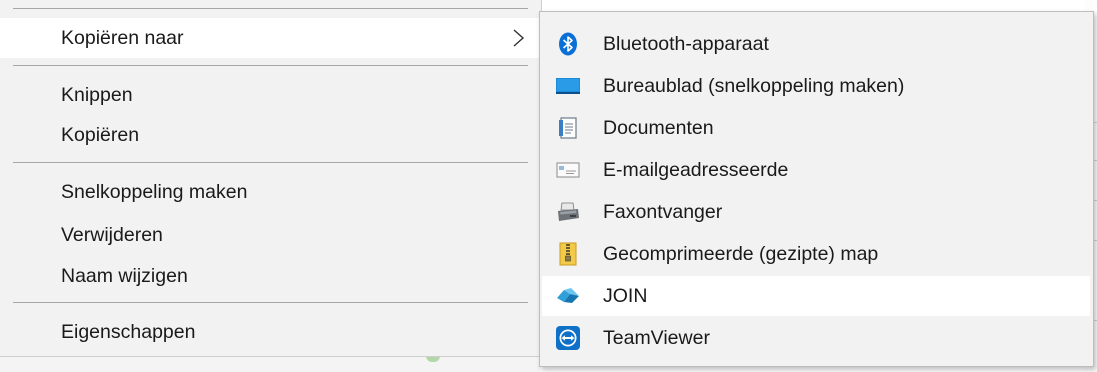 The height and width of the screenshot is (372, 1097). Describe the element at coordinates (568, 128) in the screenshot. I see `documents-icon` at that location.